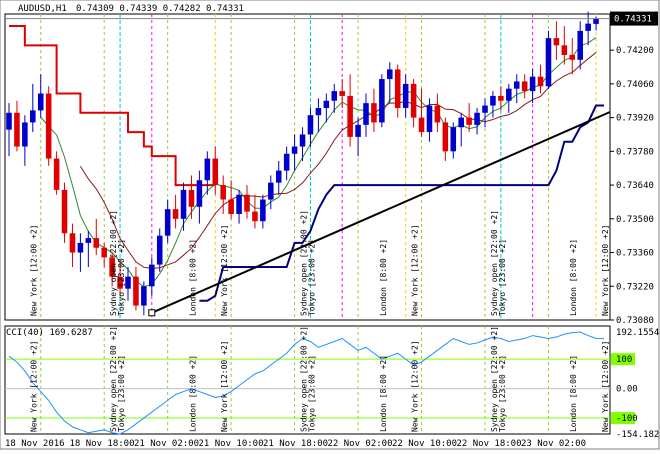 The height and width of the screenshot is (454, 660). What do you see at coordinates (635, 321) in the screenshot?
I see `price-tick-label: 0.73080` at bounding box center [635, 321].